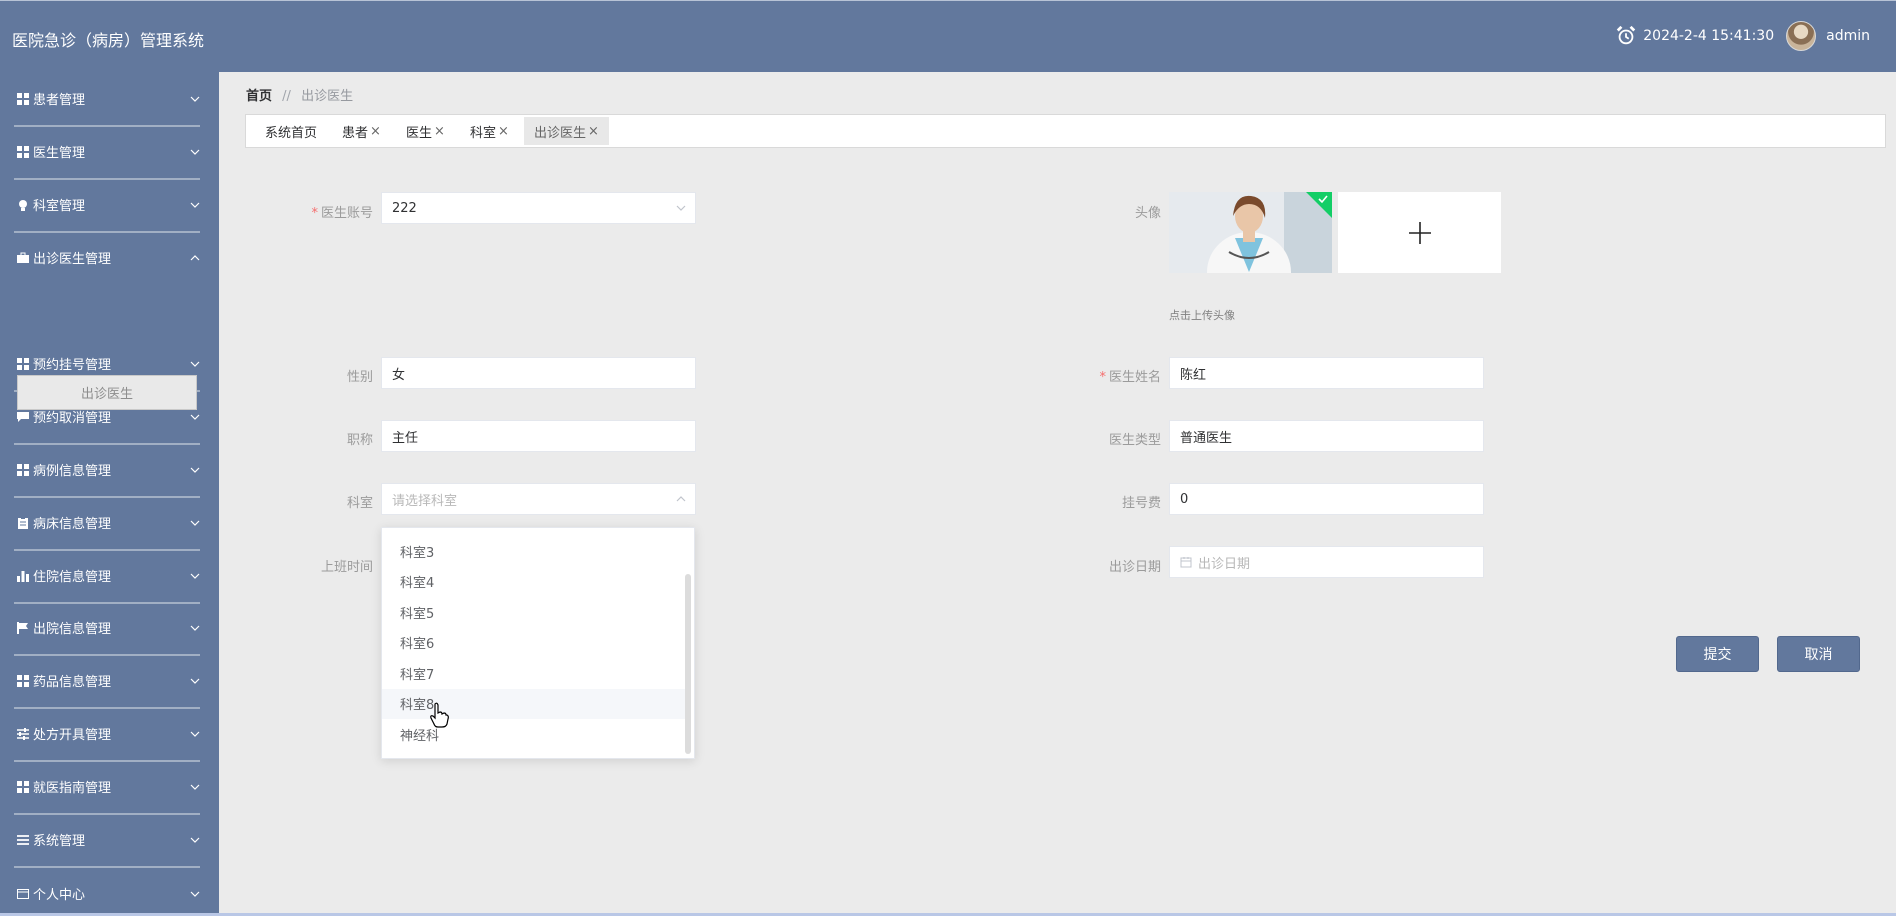 The image size is (1896, 916). Describe the element at coordinates (23, 522) in the screenshot. I see `clipboard-icon` at that location.